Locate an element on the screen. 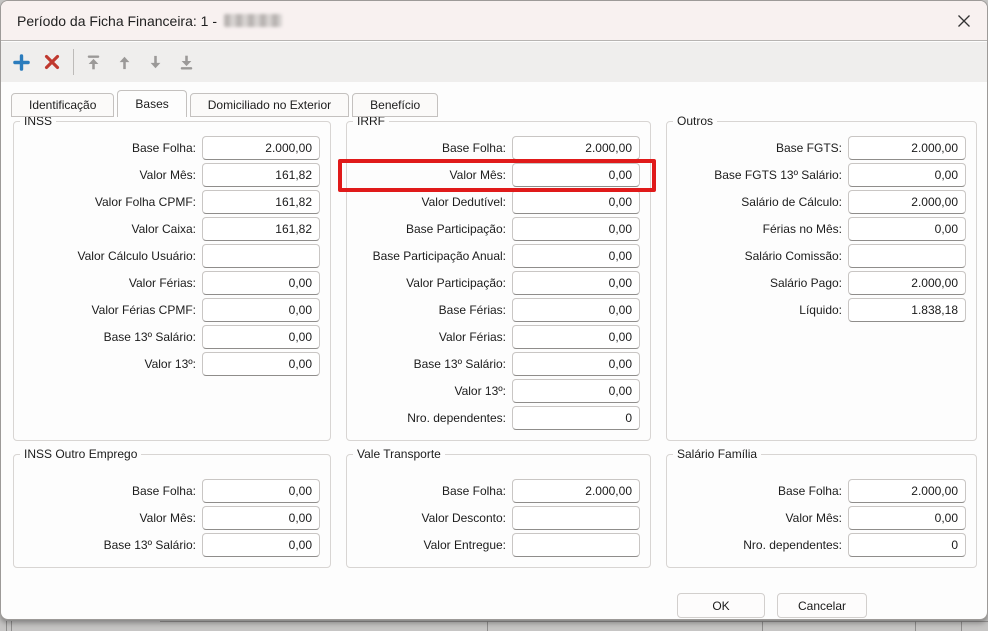 Image resolution: width=988 pixels, height=631 pixels. arrow-down-bar-icon is located at coordinates (186, 62).